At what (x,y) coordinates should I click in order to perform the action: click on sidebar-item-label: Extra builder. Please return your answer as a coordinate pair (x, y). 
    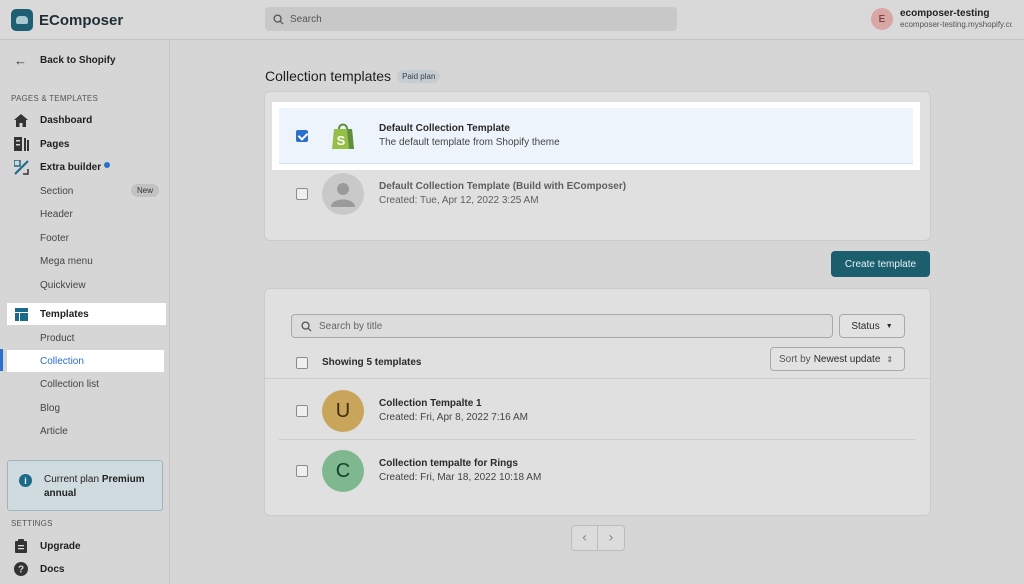
    Looking at the image, I should click on (71, 167).